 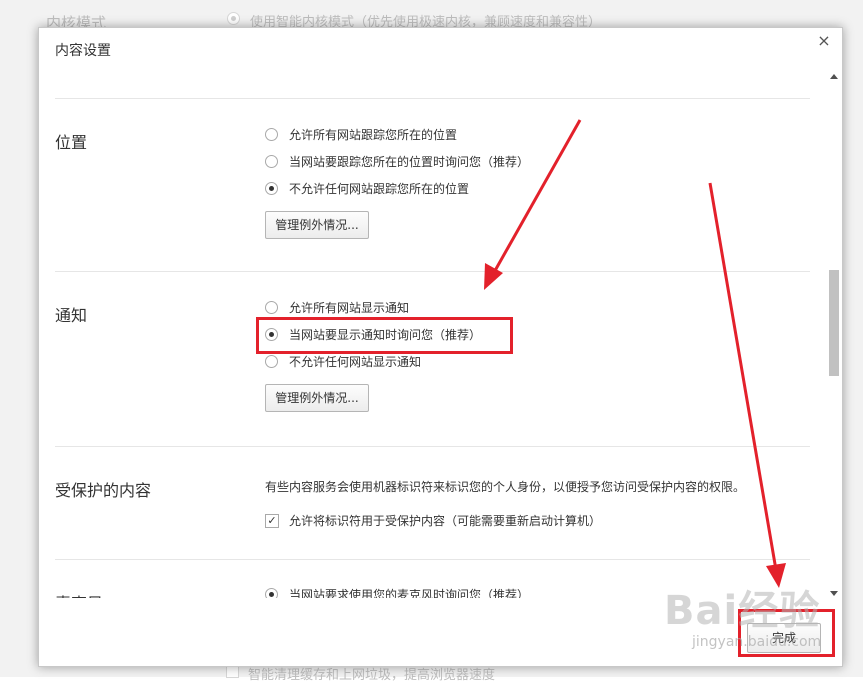 I want to click on watermark-logo: Bai经验, so click(x=742, y=611).